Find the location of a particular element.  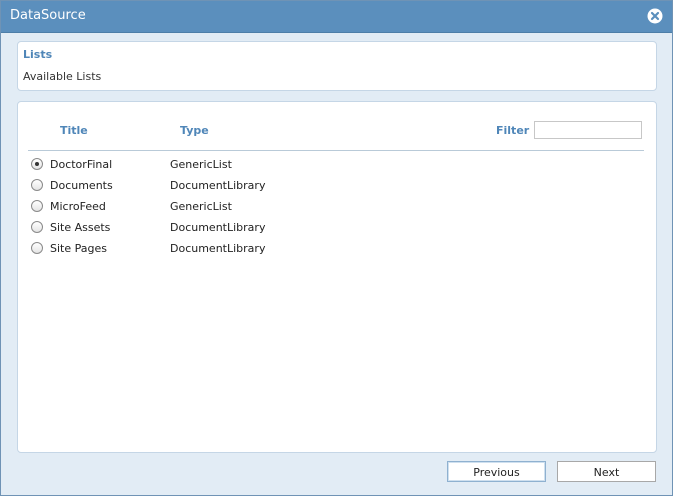

previous-button: Previous is located at coordinates (496, 471).